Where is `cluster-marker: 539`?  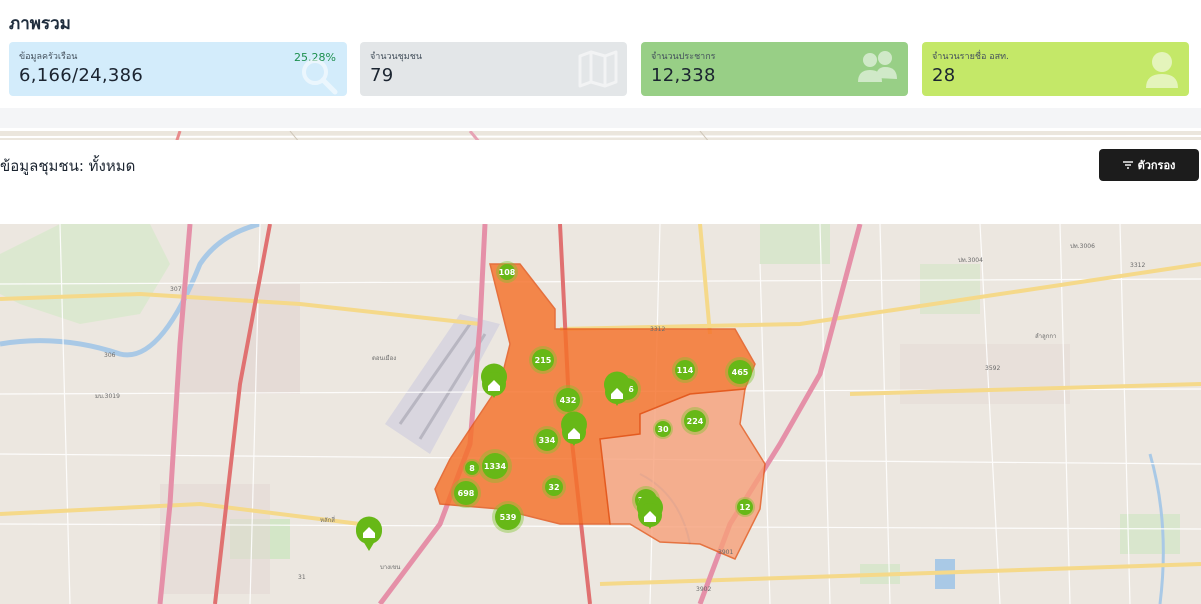 cluster-marker: 539 is located at coordinates (508, 517).